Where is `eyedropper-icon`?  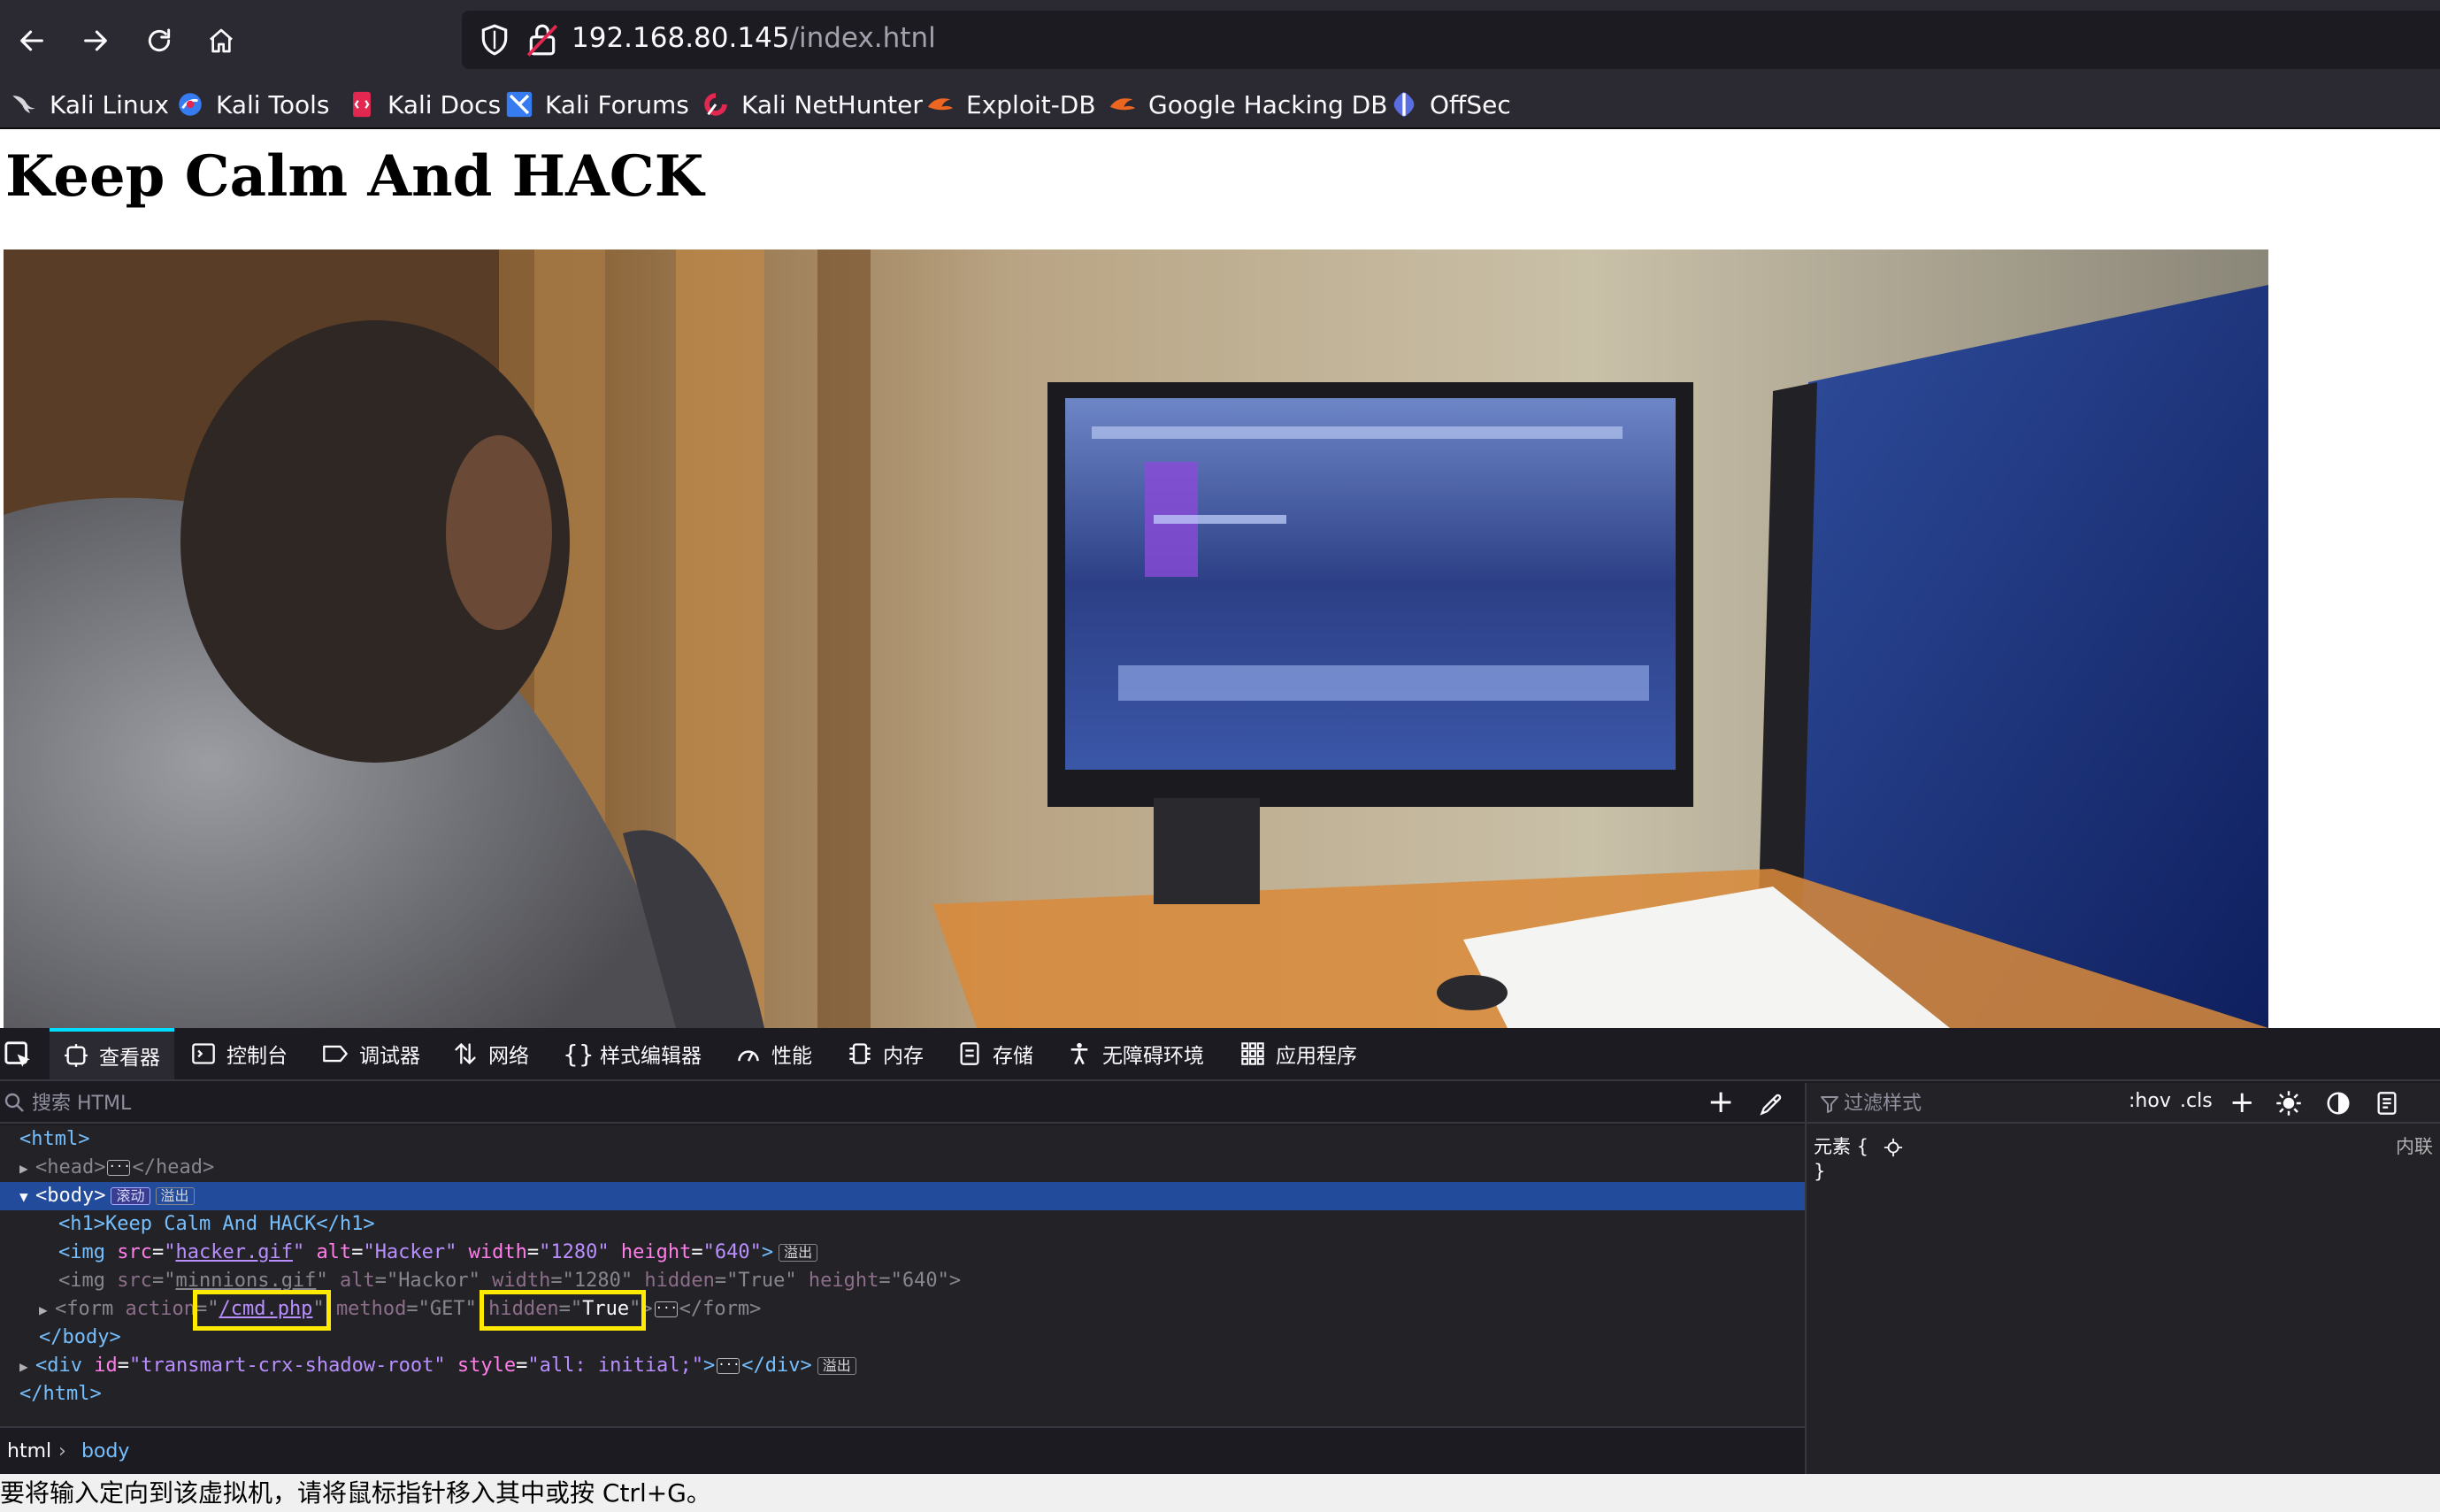 eyedropper-icon is located at coordinates (1771, 1104).